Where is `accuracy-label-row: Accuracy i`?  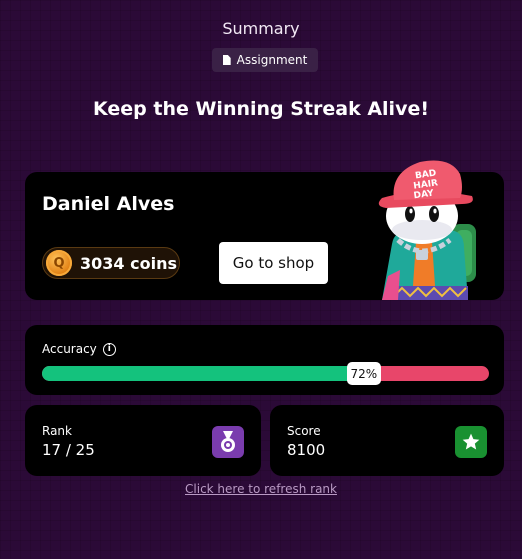 accuracy-label-row: Accuracy i is located at coordinates (79, 349).